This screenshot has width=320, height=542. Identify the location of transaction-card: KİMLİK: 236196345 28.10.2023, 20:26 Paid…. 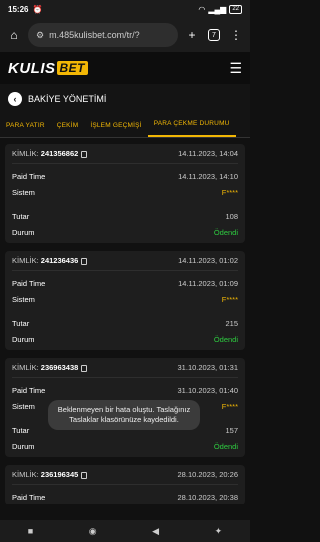
(125, 484).